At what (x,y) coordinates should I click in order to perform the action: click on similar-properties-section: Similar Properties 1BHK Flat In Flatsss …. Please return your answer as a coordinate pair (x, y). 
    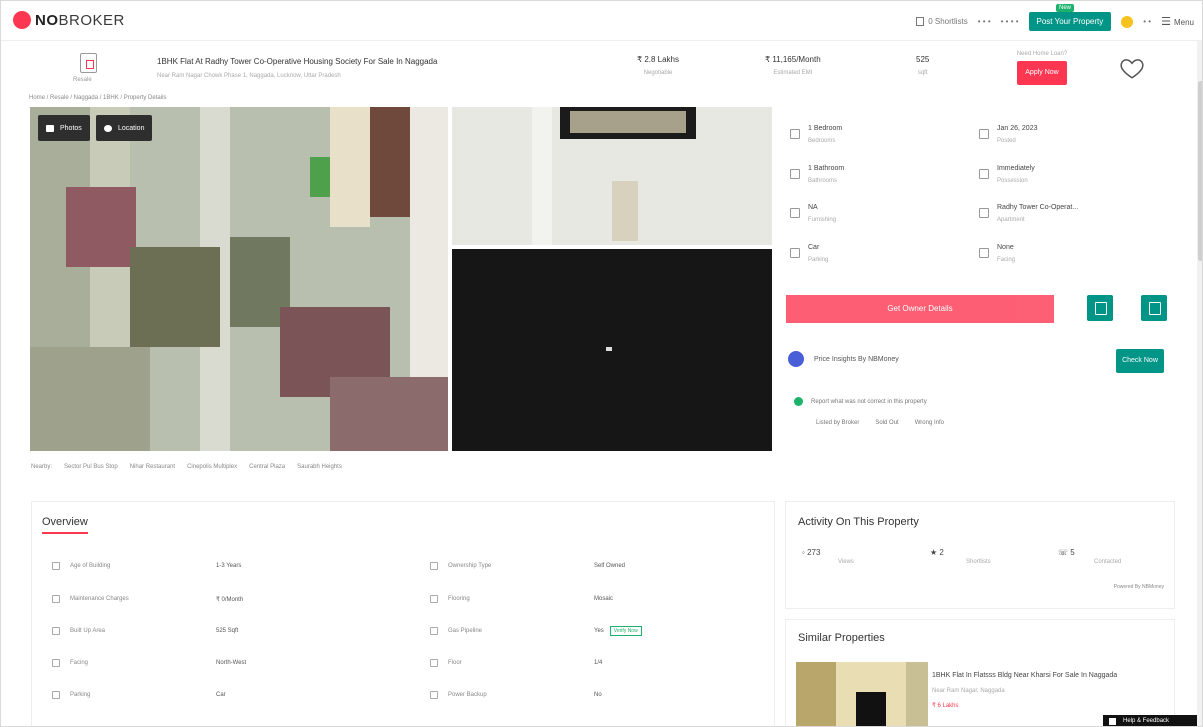
    Looking at the image, I should click on (980, 672).